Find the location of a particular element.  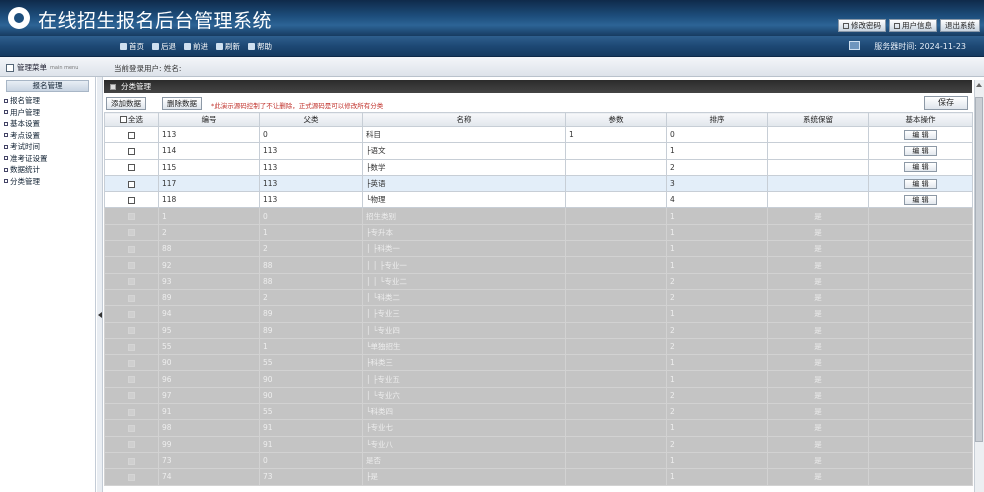

sidebar-item: 基本设置 is located at coordinates (47, 124).